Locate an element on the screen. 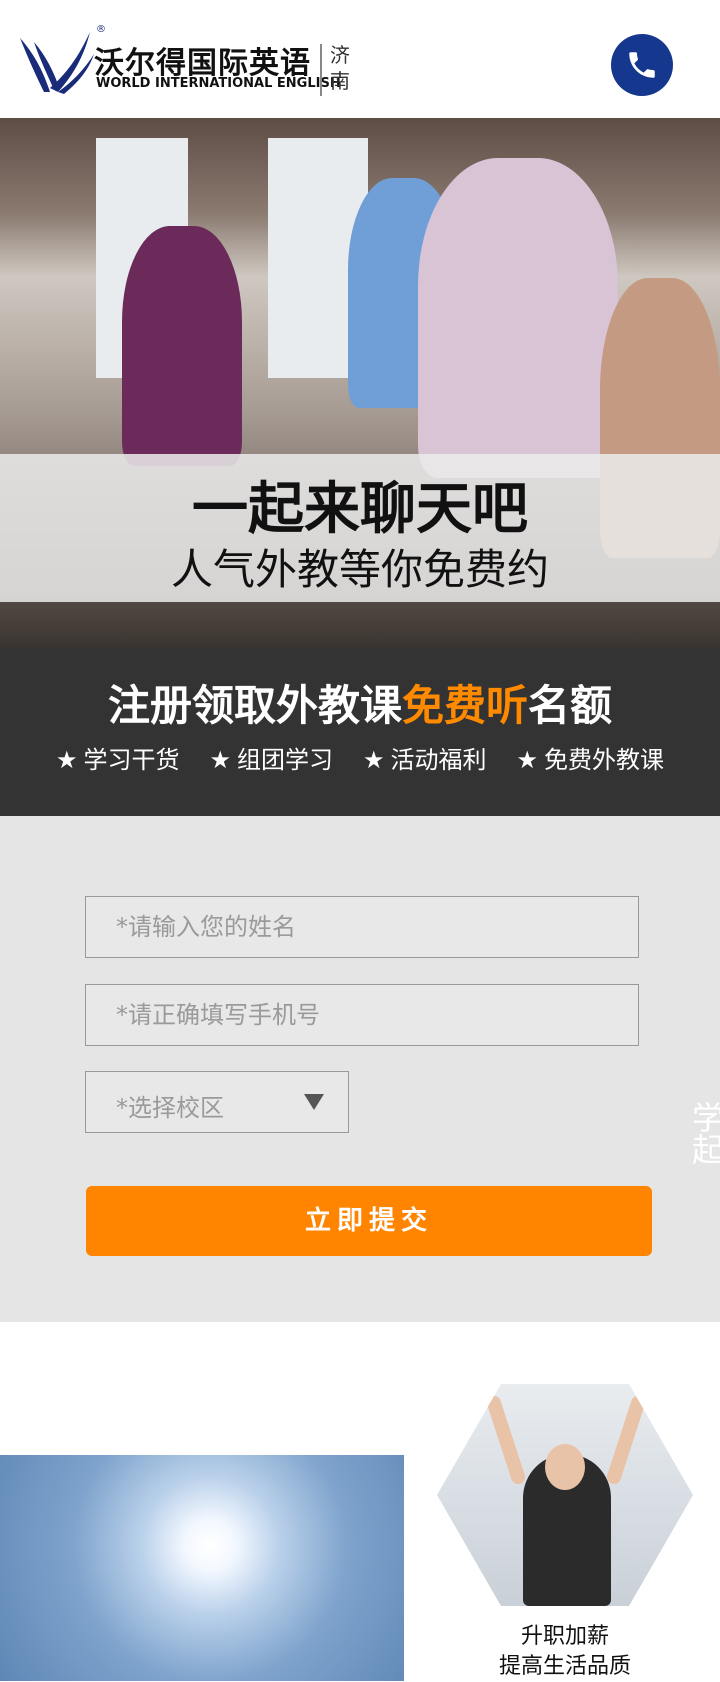 The image size is (720, 1682). phone-input is located at coordinates (362, 1015).